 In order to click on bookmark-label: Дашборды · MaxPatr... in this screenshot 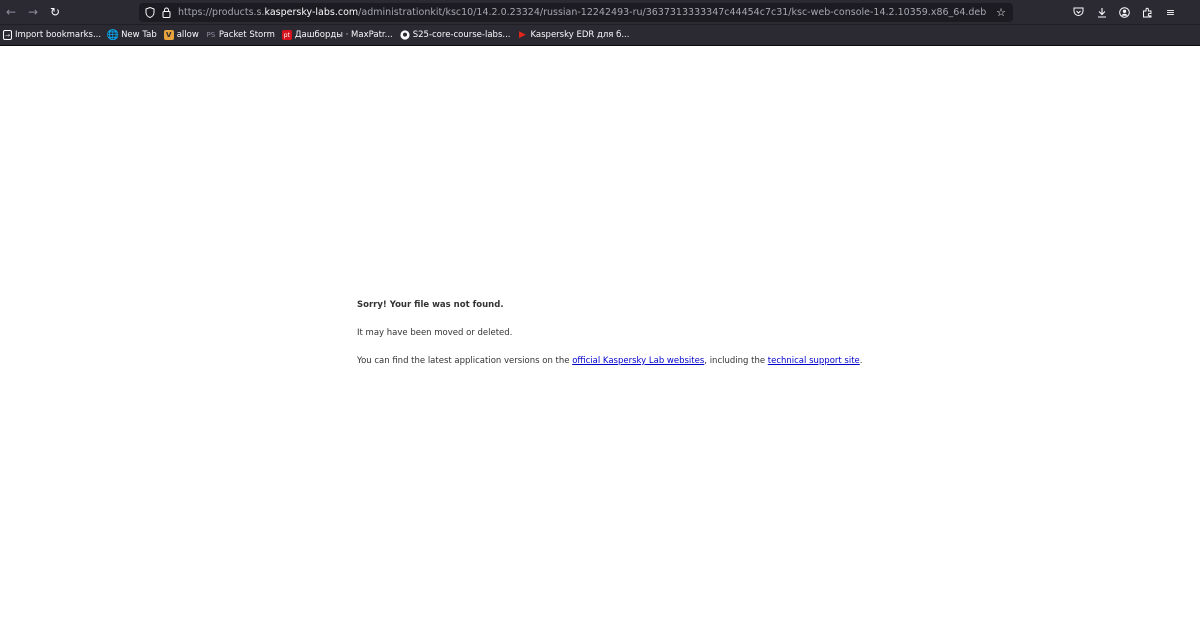, I will do `click(343, 35)`.